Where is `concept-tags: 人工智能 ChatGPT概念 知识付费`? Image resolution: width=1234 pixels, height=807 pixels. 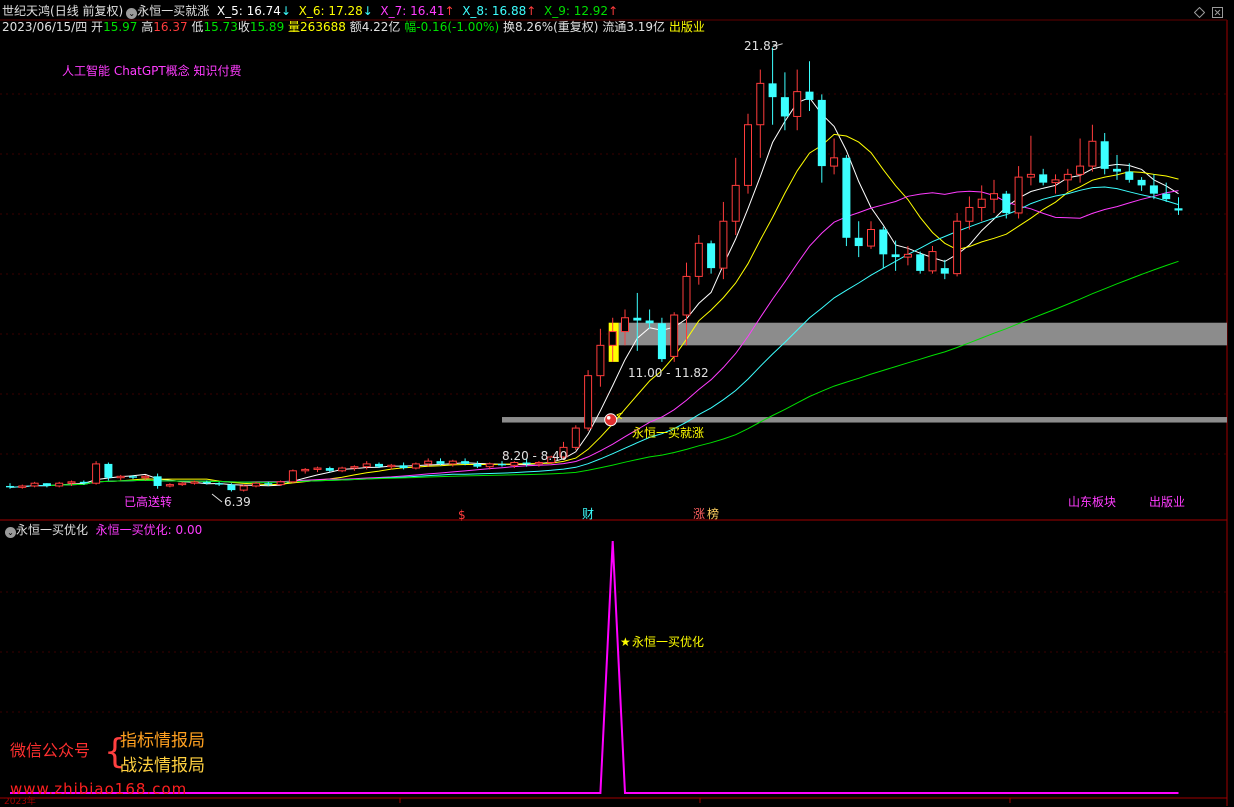
concept-tags: 人工智能 ChatGPT概念 知识付费 is located at coordinates (152, 71).